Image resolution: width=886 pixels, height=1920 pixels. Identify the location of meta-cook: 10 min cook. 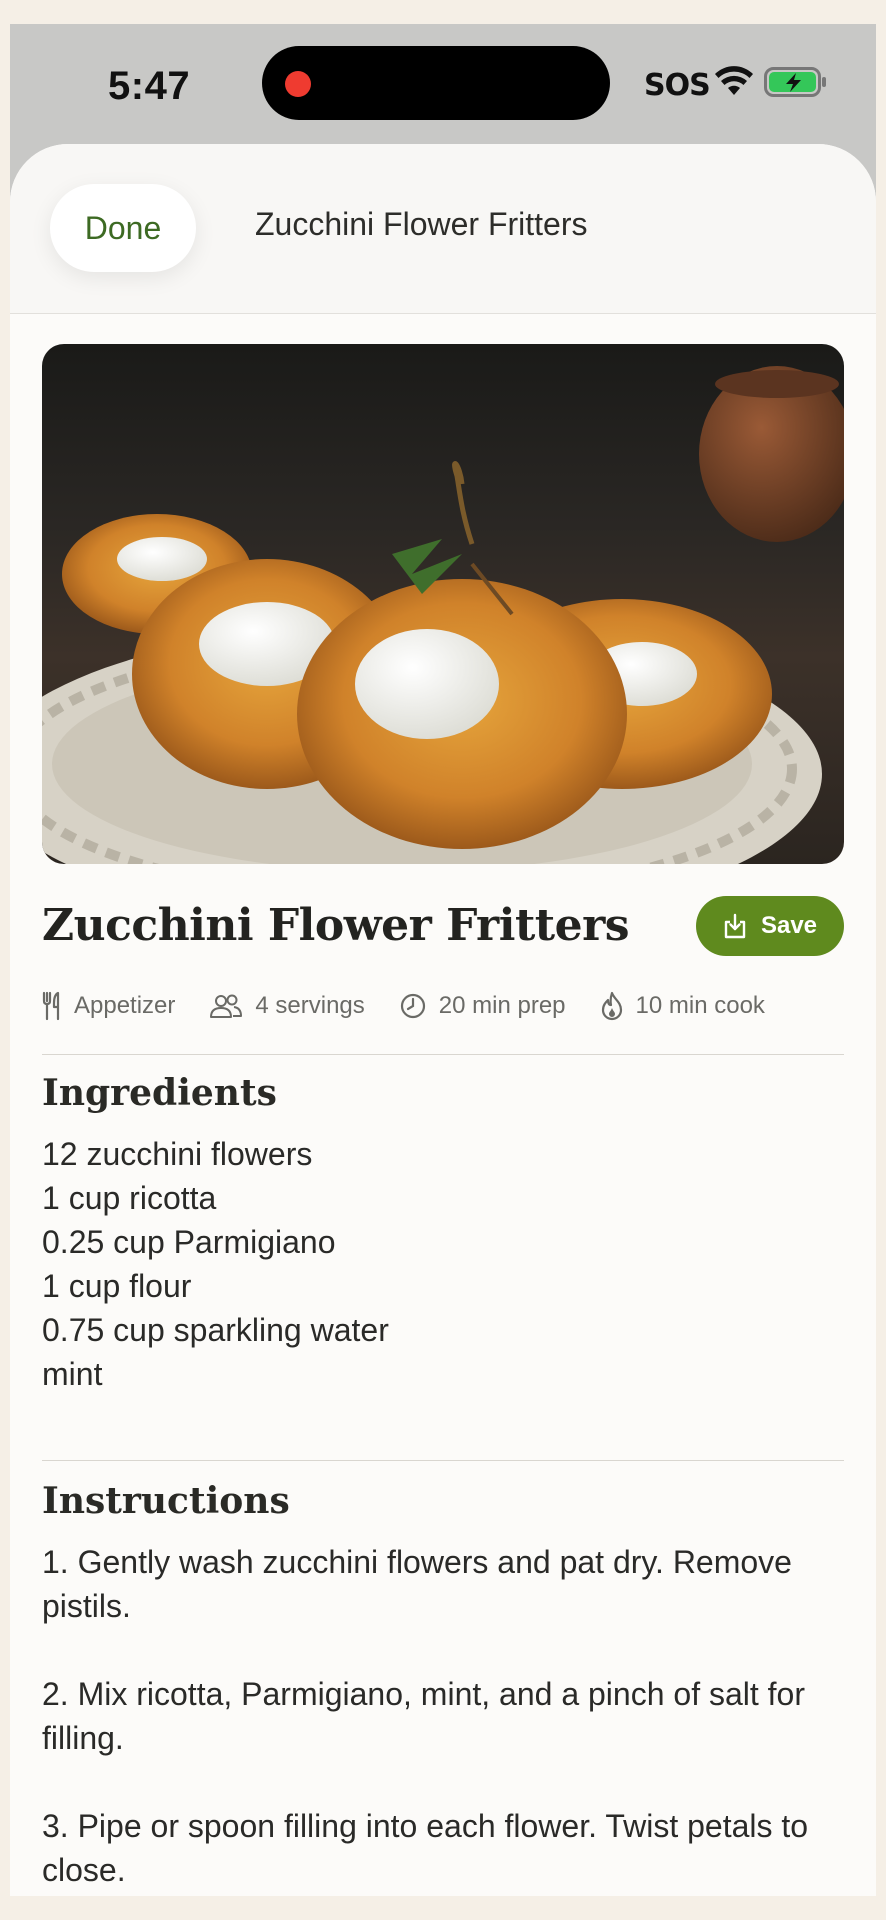
(682, 1006).